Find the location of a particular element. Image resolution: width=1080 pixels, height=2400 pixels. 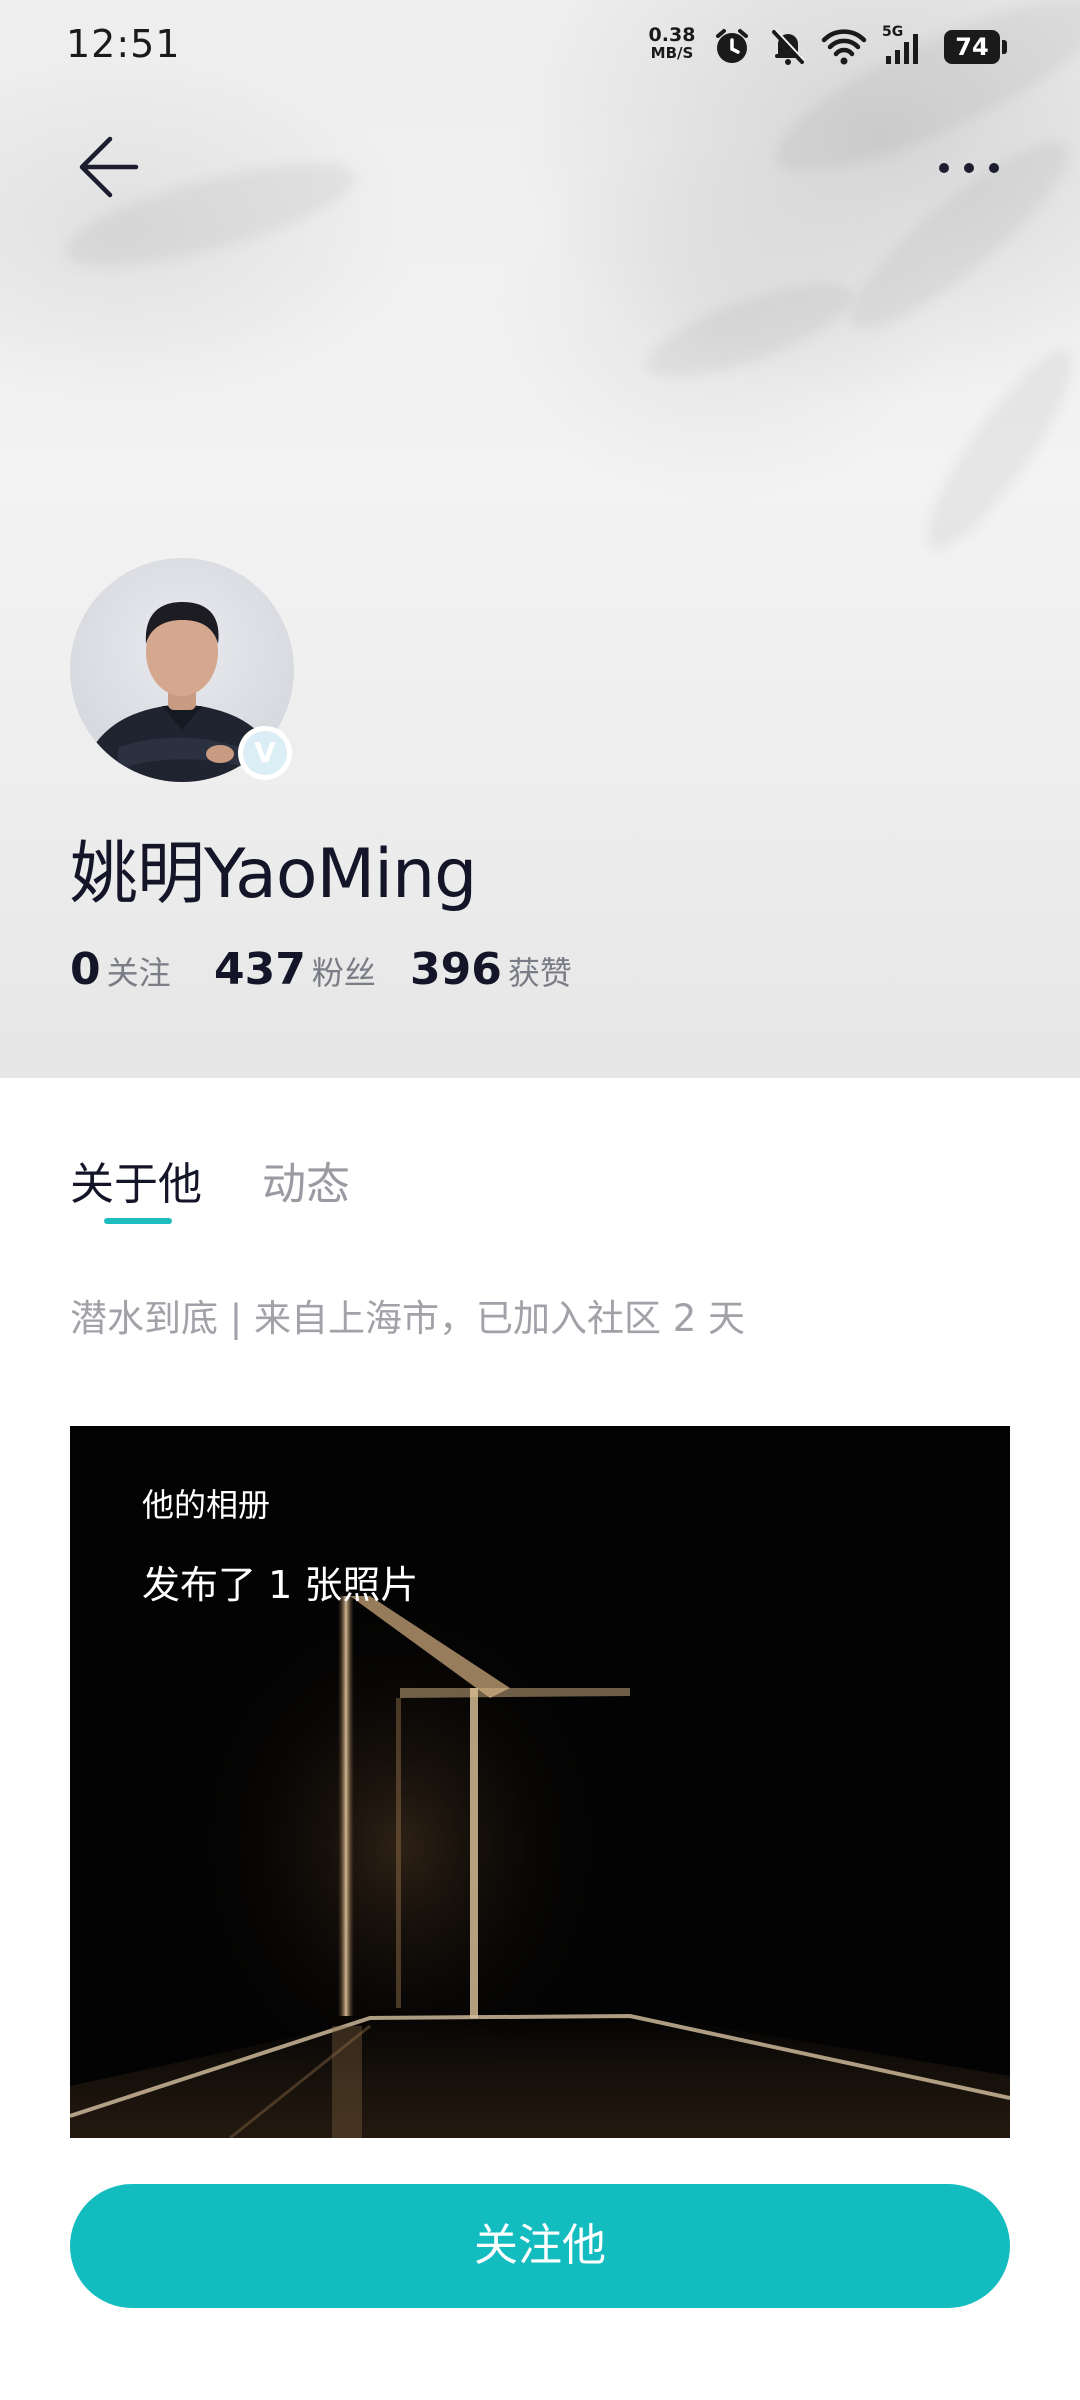

stat-likes: 396 获赞 is located at coordinates (491, 969).